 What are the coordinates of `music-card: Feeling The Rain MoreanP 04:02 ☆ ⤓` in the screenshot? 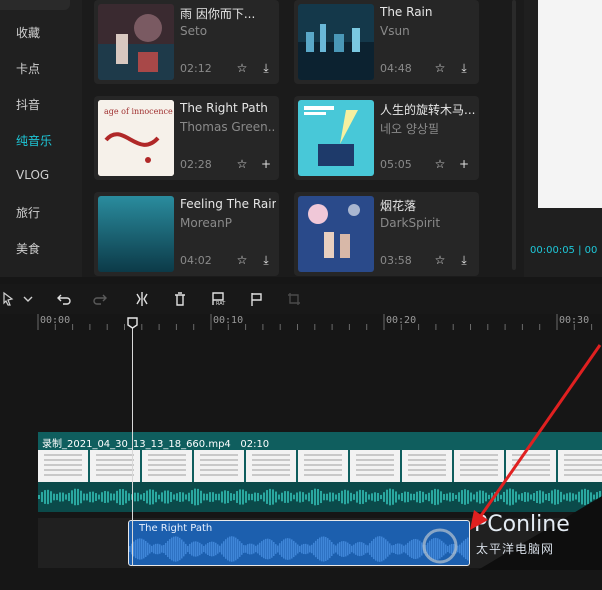 It's located at (186, 234).